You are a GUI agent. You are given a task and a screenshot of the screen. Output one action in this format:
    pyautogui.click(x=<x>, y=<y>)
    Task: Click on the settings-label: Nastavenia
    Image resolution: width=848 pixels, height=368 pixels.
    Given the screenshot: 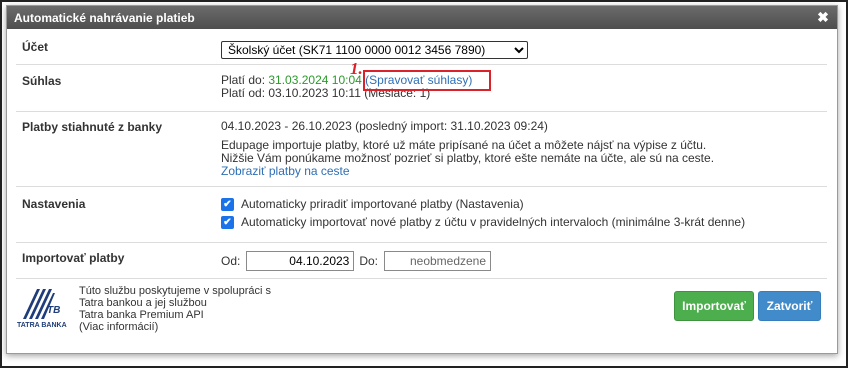 What is the action you would take?
    pyautogui.click(x=54, y=204)
    